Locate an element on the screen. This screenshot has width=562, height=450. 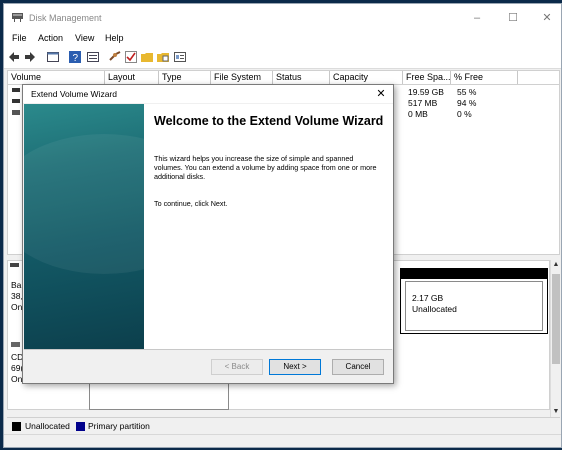
wizard-banner-image is located at coordinates (84, 226).